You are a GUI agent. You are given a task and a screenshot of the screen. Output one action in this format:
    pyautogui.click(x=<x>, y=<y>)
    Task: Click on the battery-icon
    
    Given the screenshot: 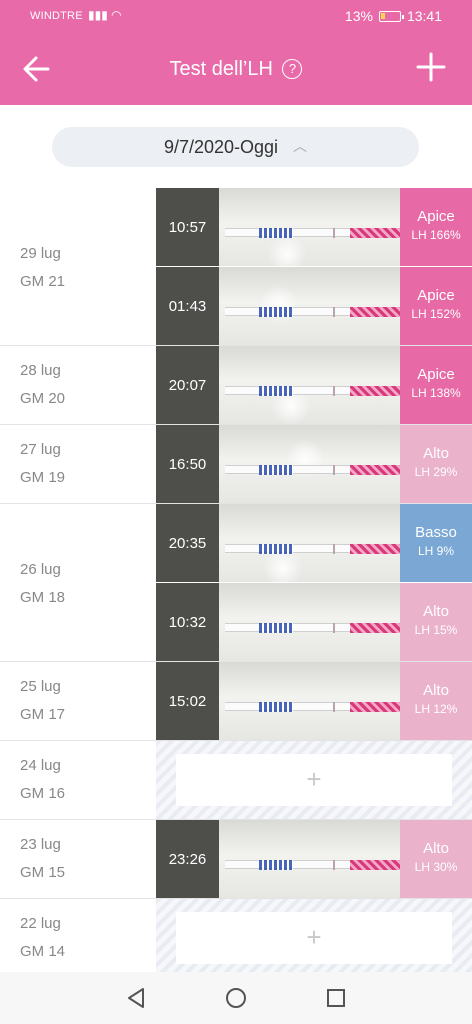 What is the action you would take?
    pyautogui.click(x=391, y=16)
    